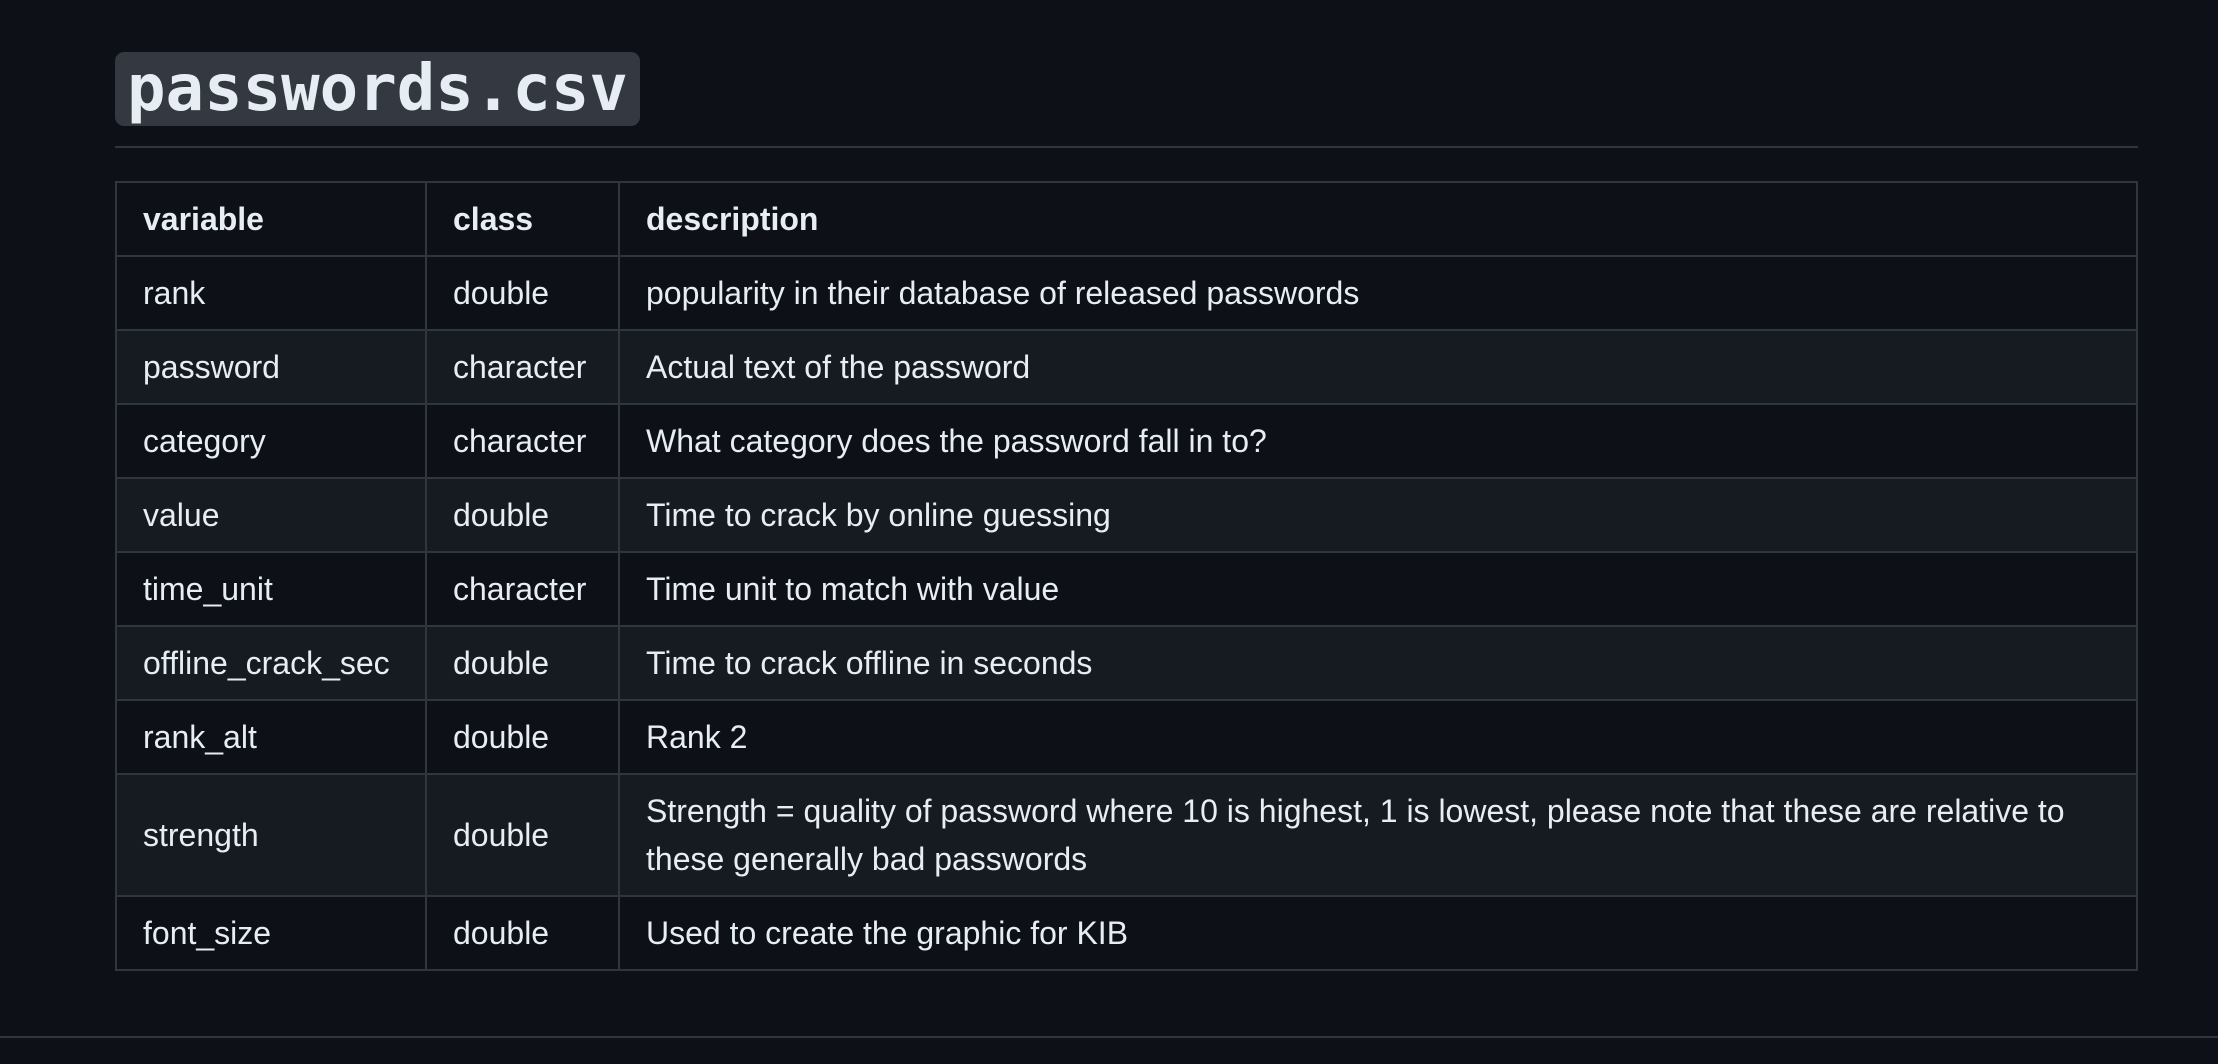 The height and width of the screenshot is (1064, 2218). I want to click on cell-description: Time unit to match with value, so click(1378, 589).